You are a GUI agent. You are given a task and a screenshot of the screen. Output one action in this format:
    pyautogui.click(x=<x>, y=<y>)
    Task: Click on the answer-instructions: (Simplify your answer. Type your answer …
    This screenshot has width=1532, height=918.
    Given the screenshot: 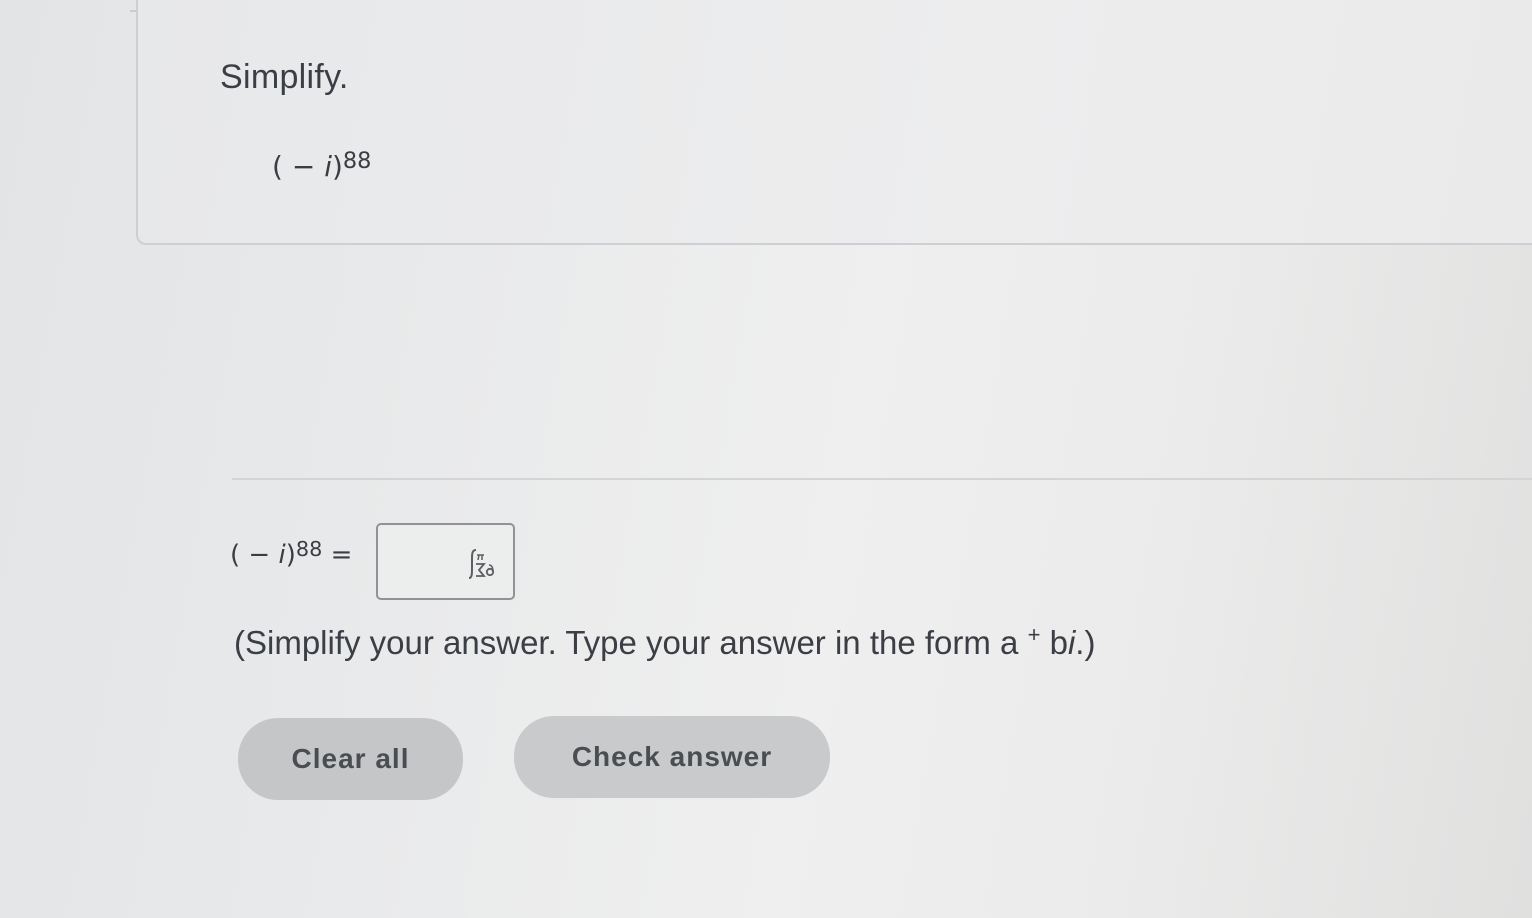 What is the action you would take?
    pyautogui.click(x=664, y=642)
    